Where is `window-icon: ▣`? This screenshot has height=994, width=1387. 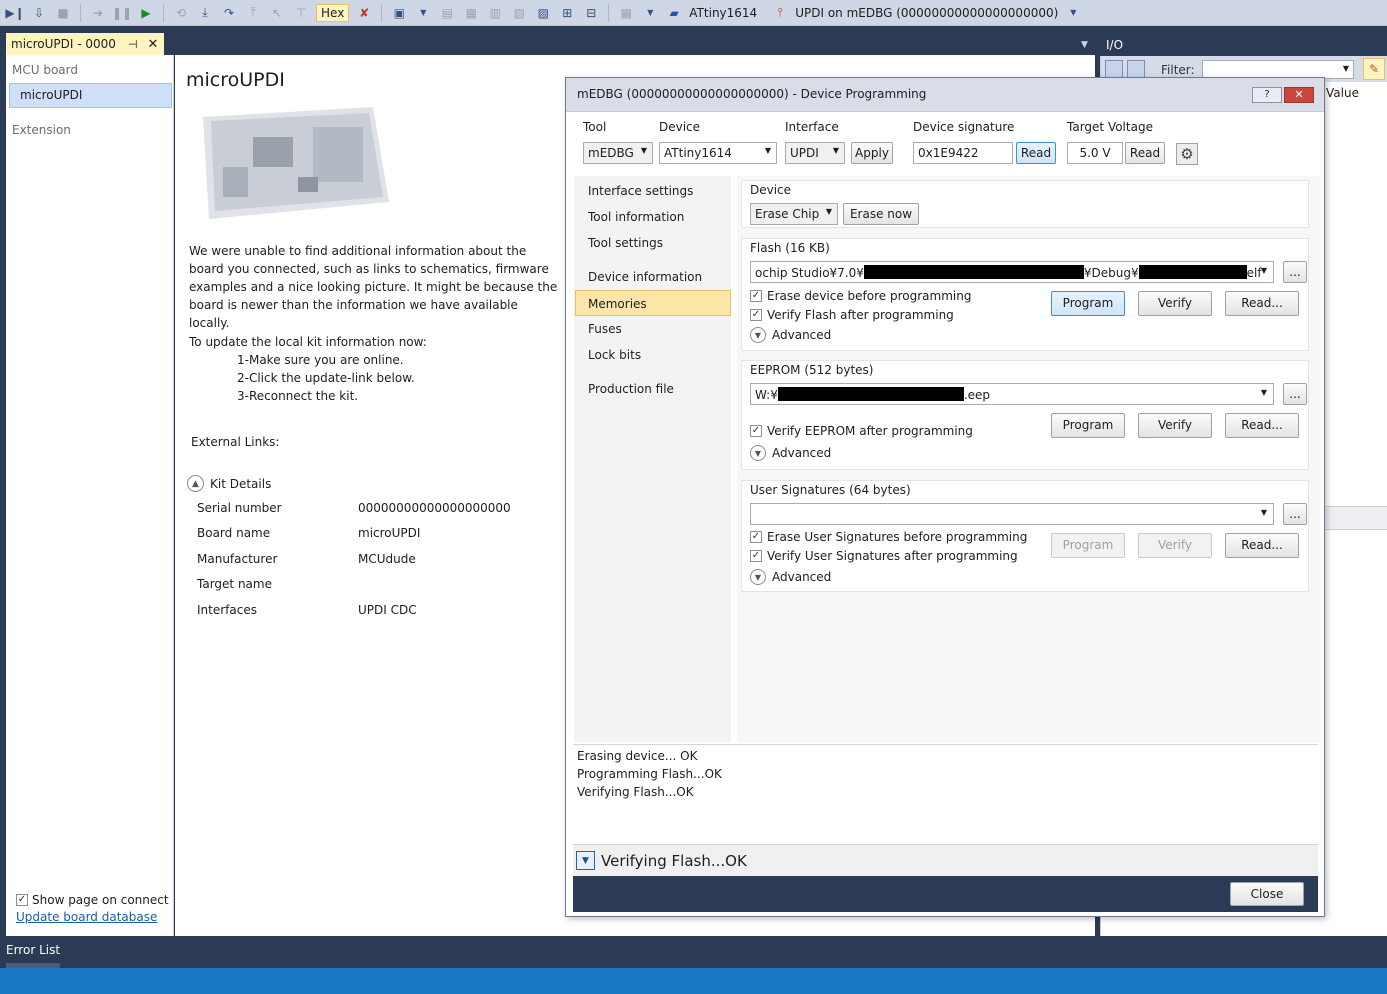
window-icon: ▣ is located at coordinates (399, 13).